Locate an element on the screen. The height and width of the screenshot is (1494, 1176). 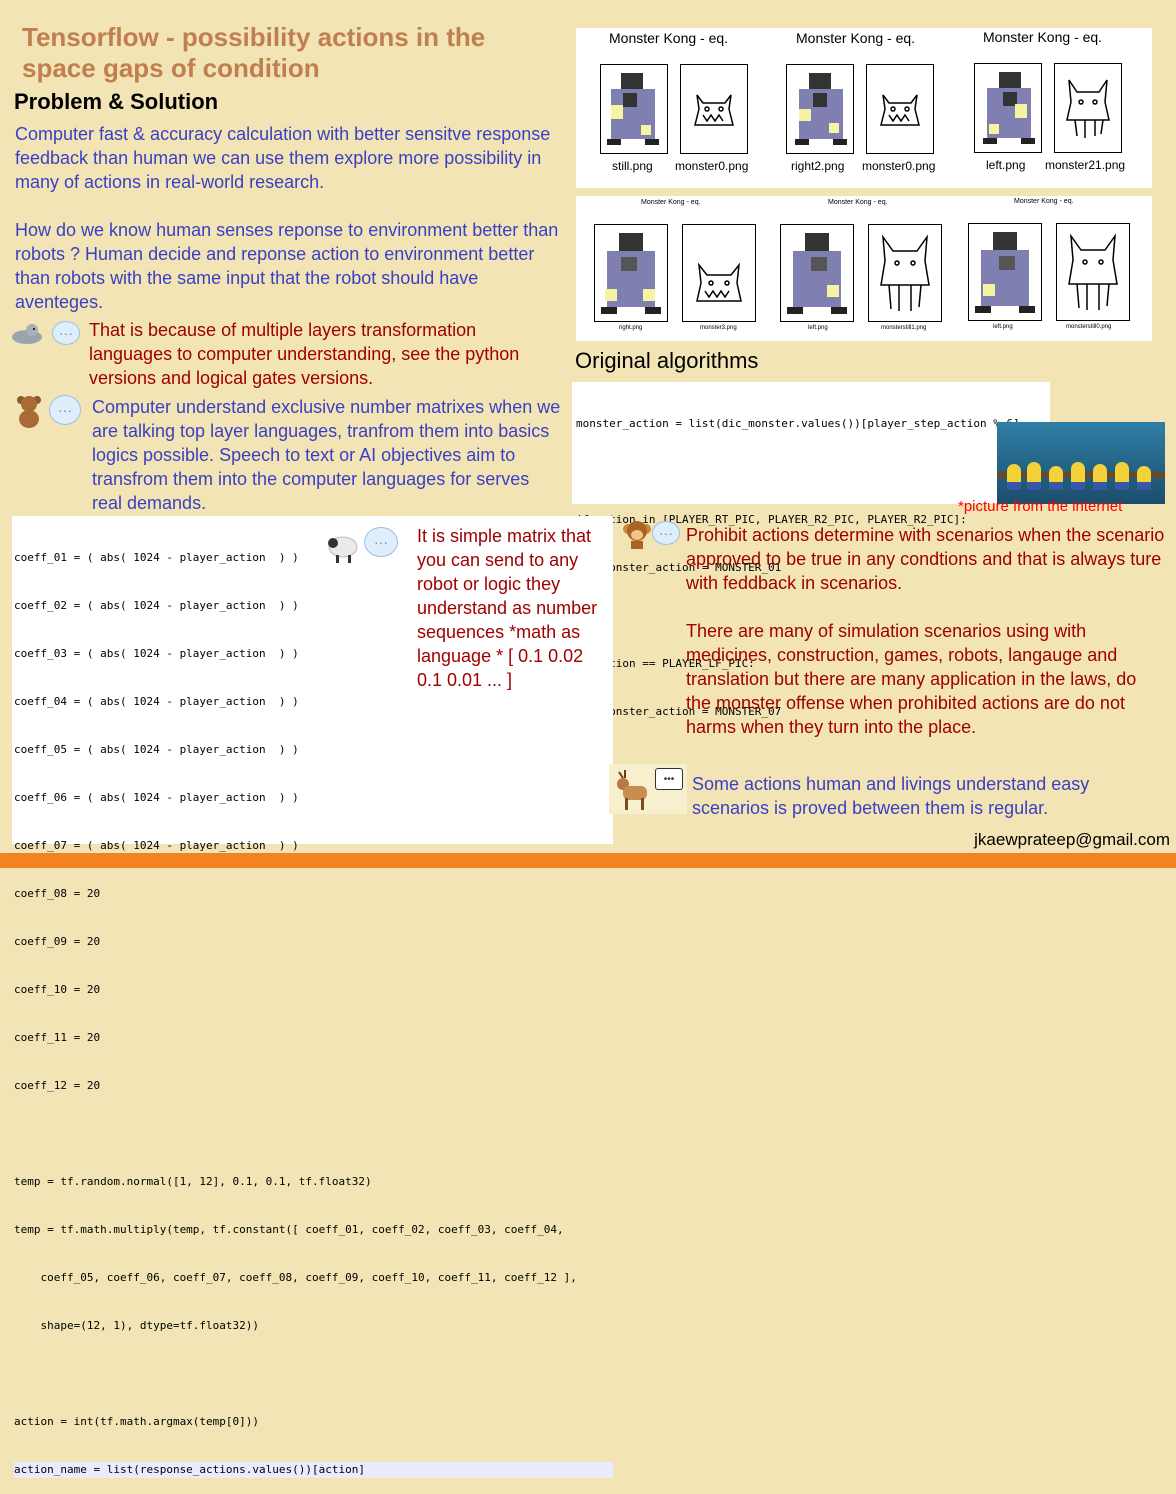
image-caption: monsterstill0.png is located at coordinates (1089, 327).